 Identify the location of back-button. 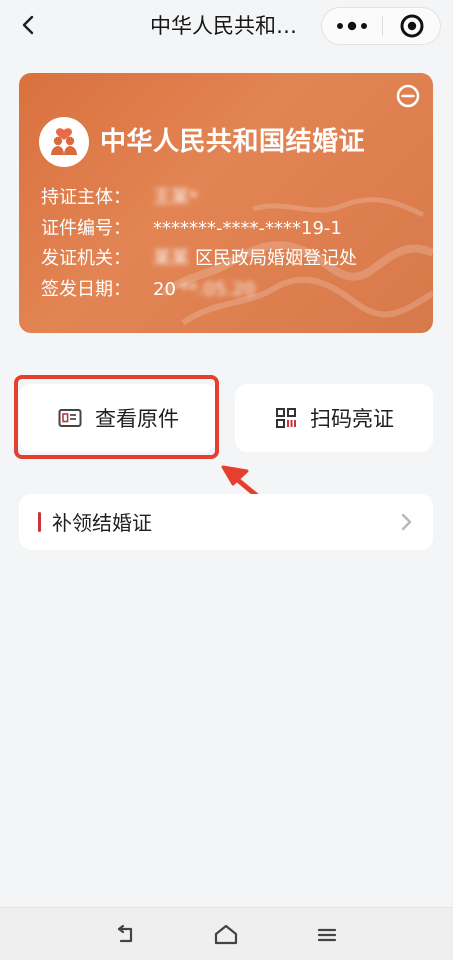
(29, 25).